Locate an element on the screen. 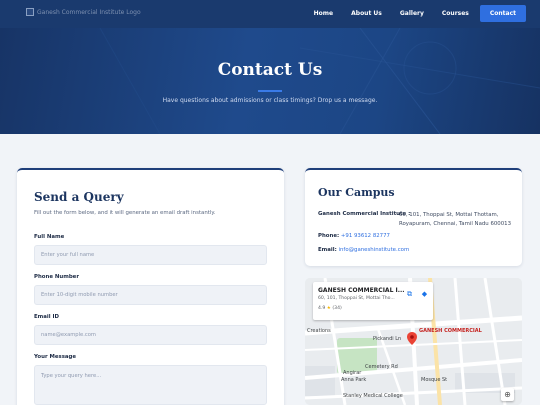 The width and height of the screenshot is (540, 405). full-name-label: Full Name is located at coordinates (49, 237).